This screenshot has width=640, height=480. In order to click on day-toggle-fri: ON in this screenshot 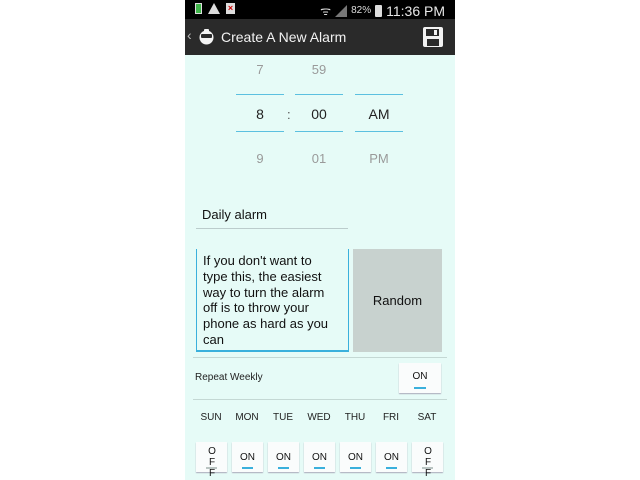, I will do `click(391, 457)`.